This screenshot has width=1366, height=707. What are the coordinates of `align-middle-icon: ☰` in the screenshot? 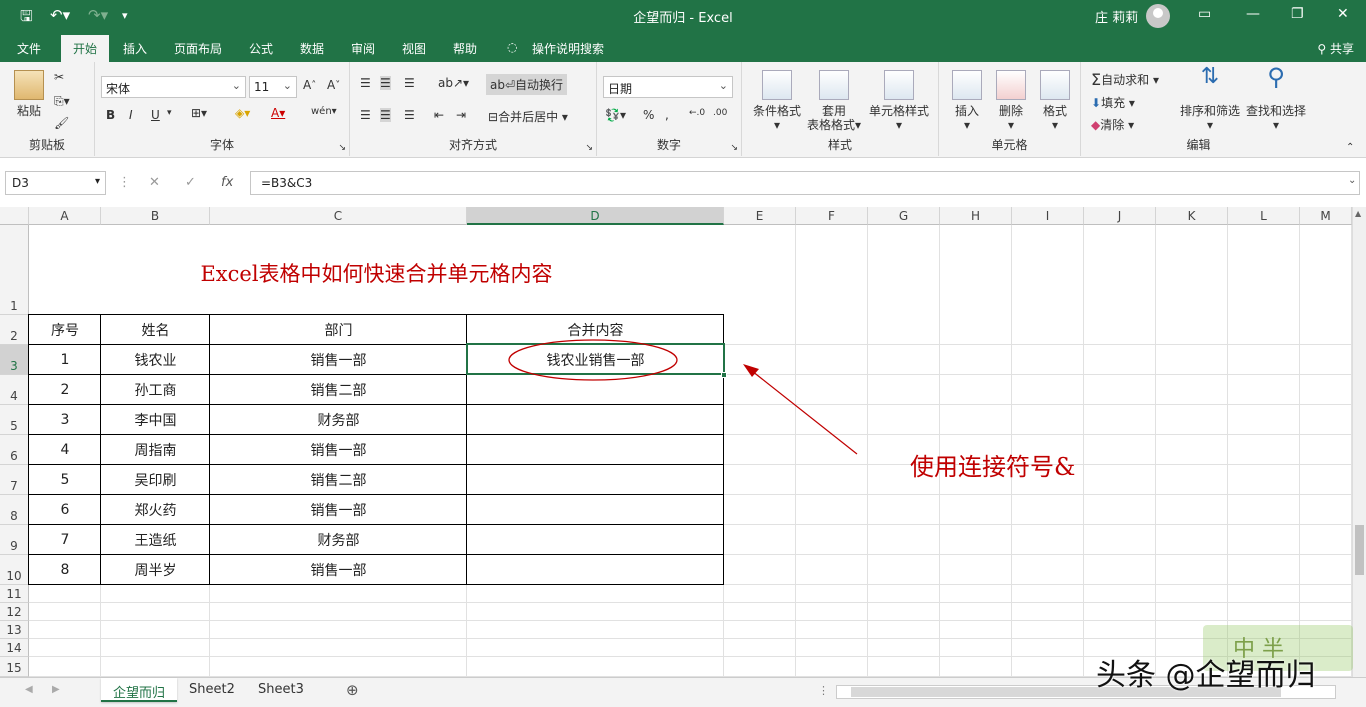 It's located at (385, 83).